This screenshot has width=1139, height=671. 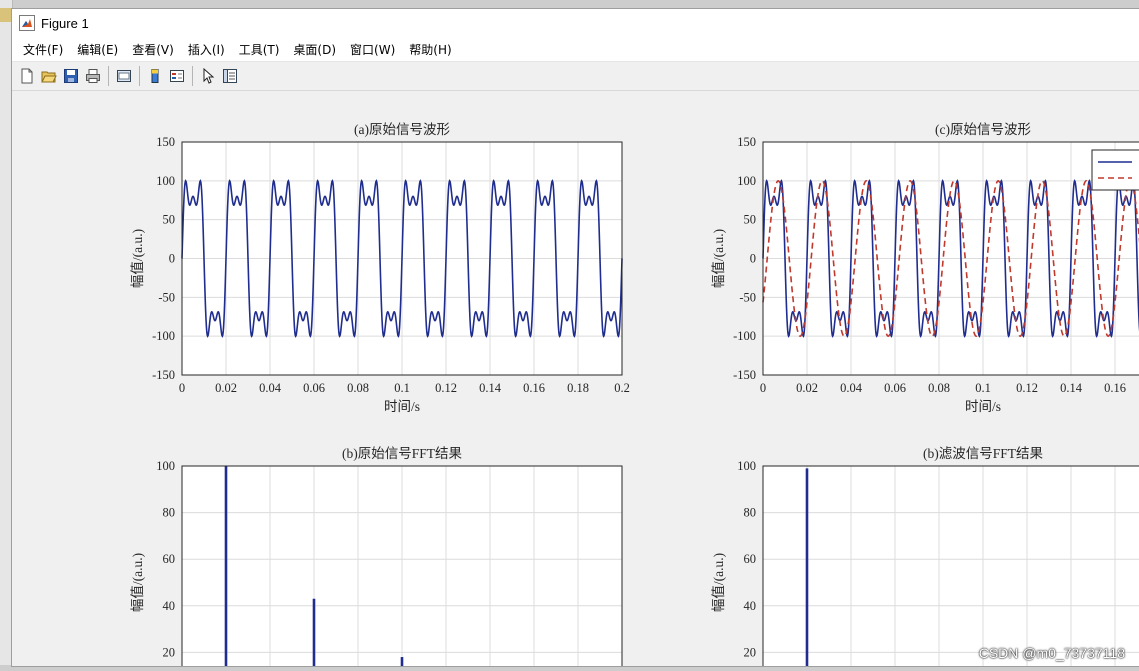 What do you see at coordinates (430, 49) in the screenshot?
I see `menu-help: 帮助(H)` at bounding box center [430, 49].